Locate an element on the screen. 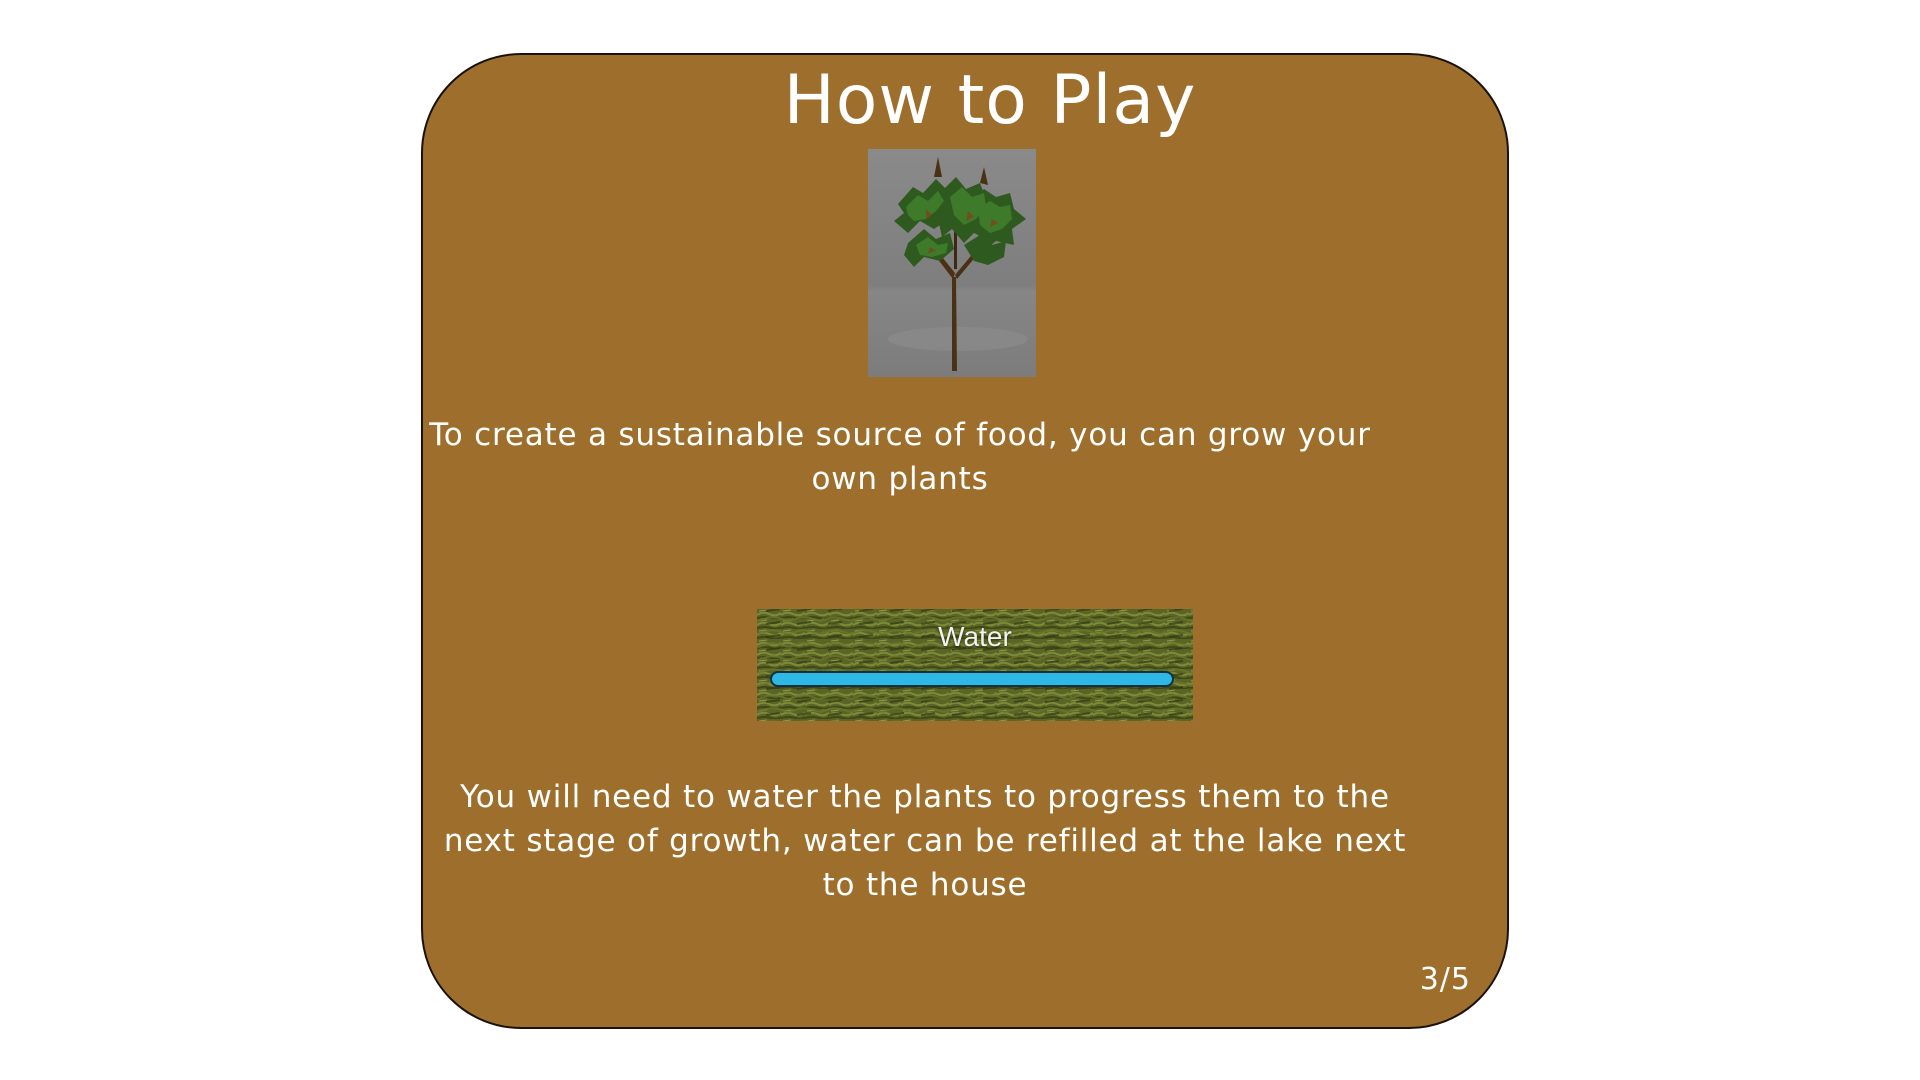  page-counter: 3/5 is located at coordinates (1445, 979).